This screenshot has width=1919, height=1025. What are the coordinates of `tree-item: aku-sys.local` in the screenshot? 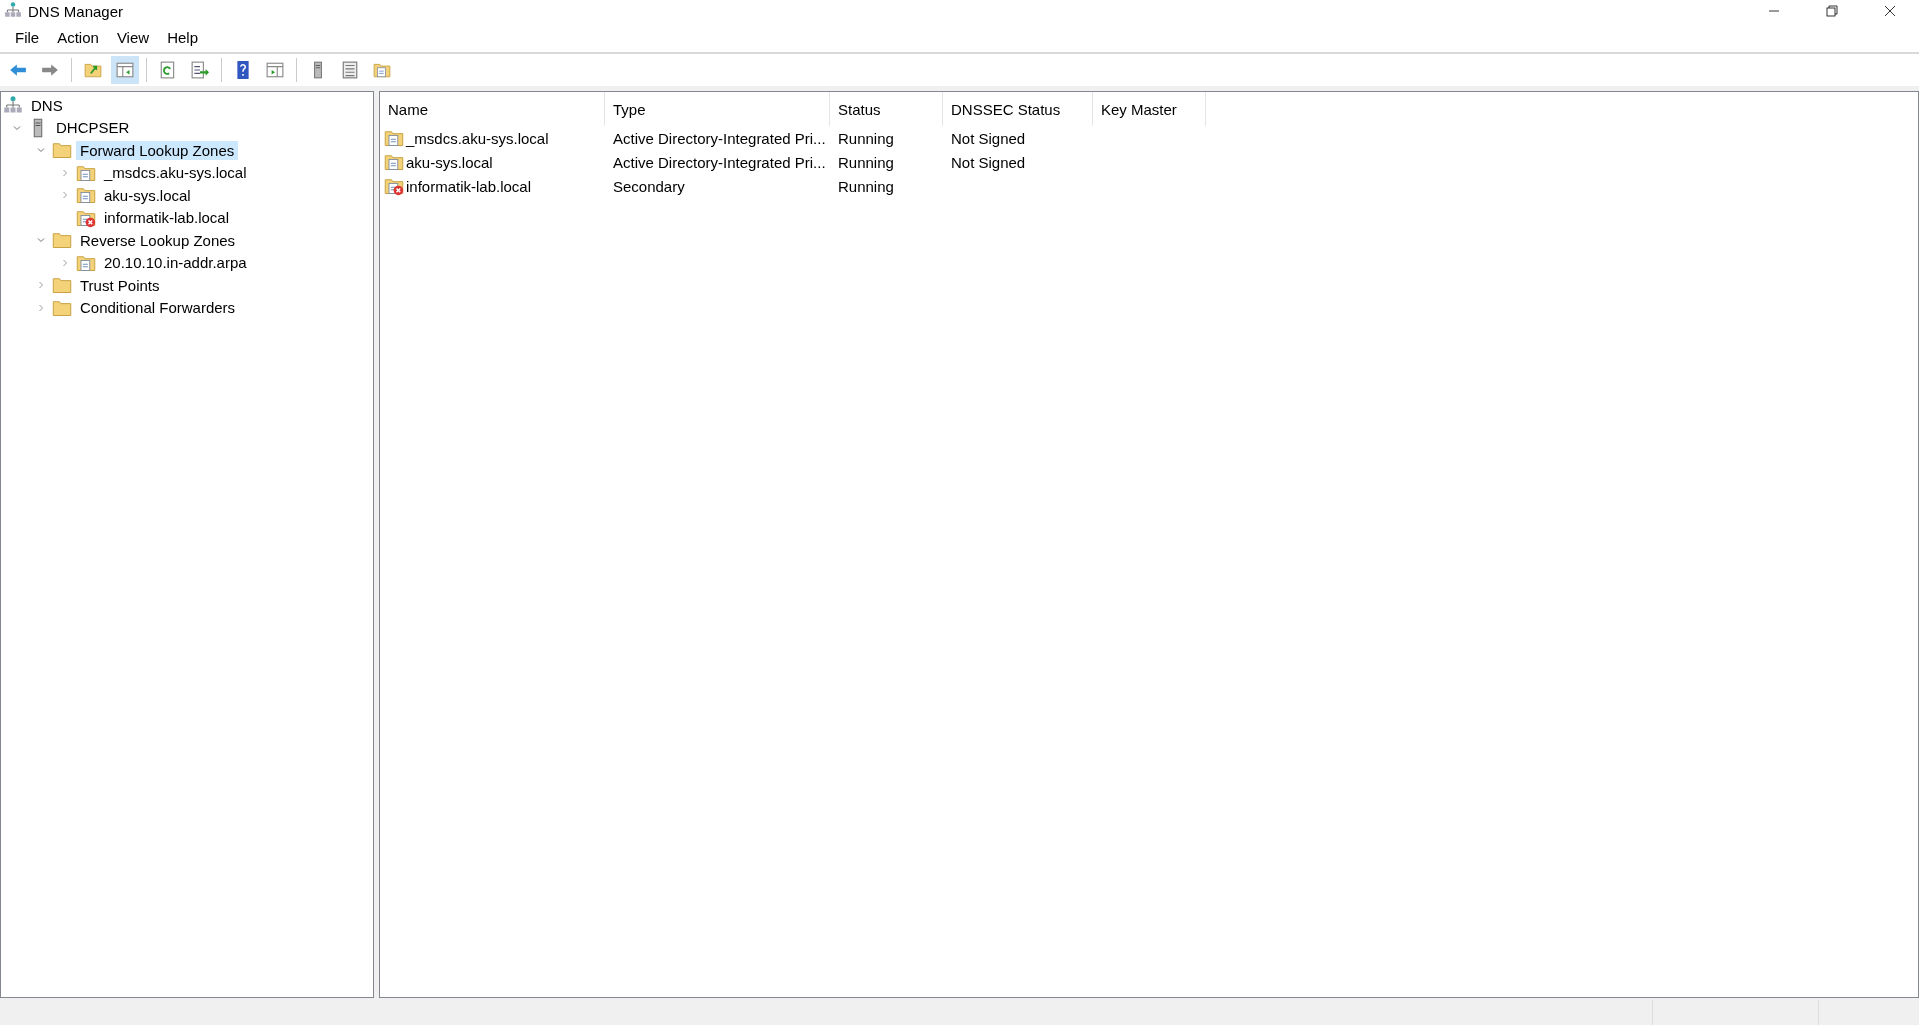 It's located at (147, 195).